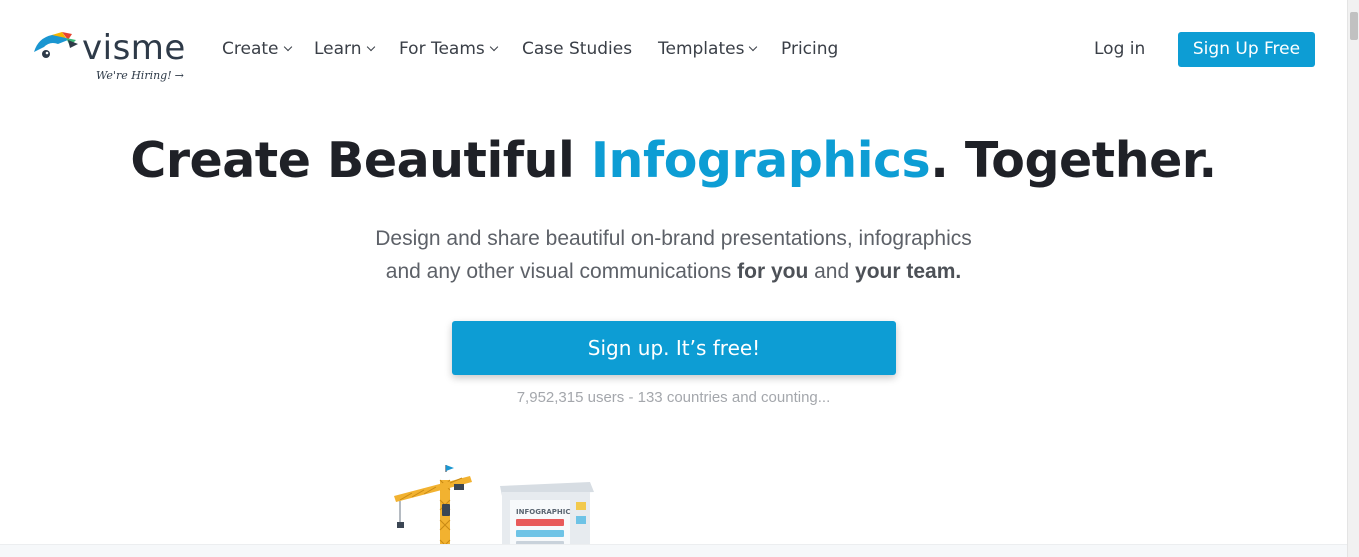  I want to click on logo-wordmark: visme, so click(134, 48).